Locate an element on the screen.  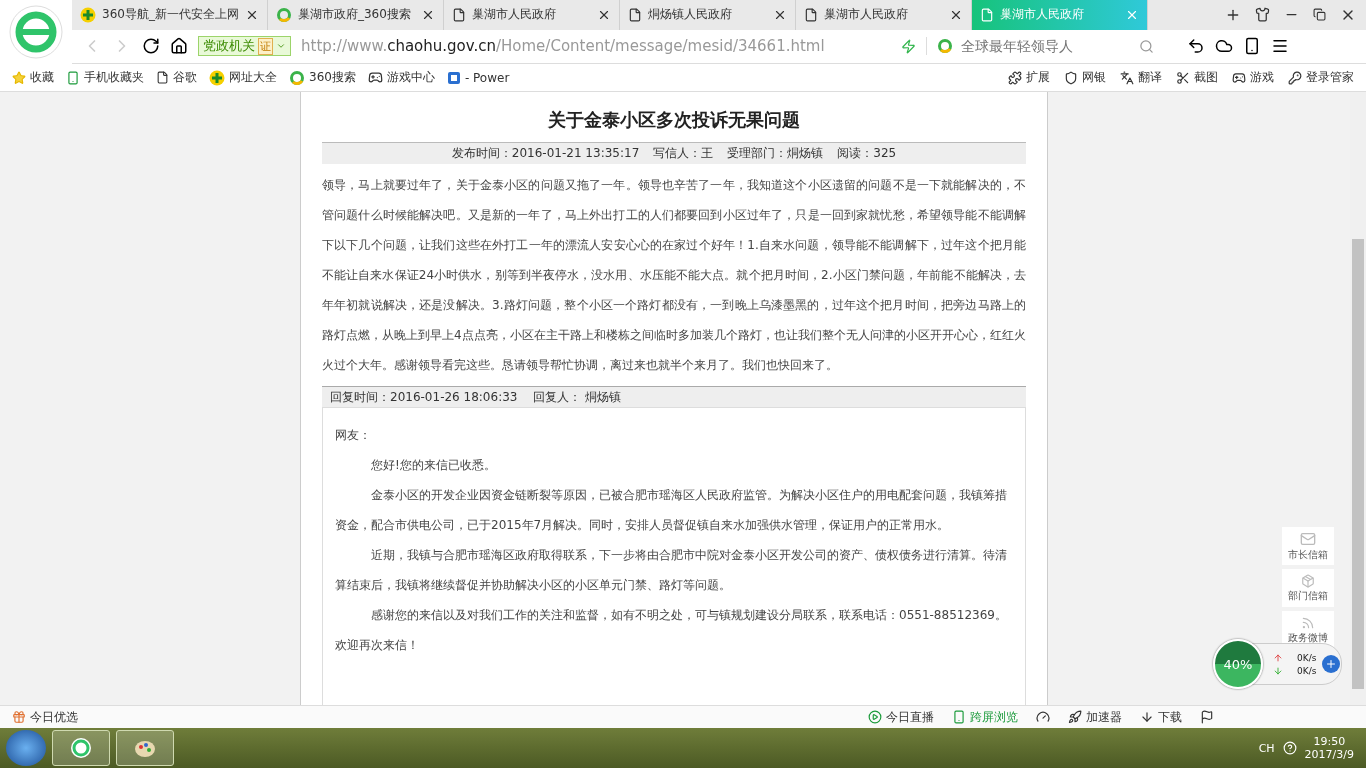
toolbar-item: 翻译 is located at coordinates (1141, 77).